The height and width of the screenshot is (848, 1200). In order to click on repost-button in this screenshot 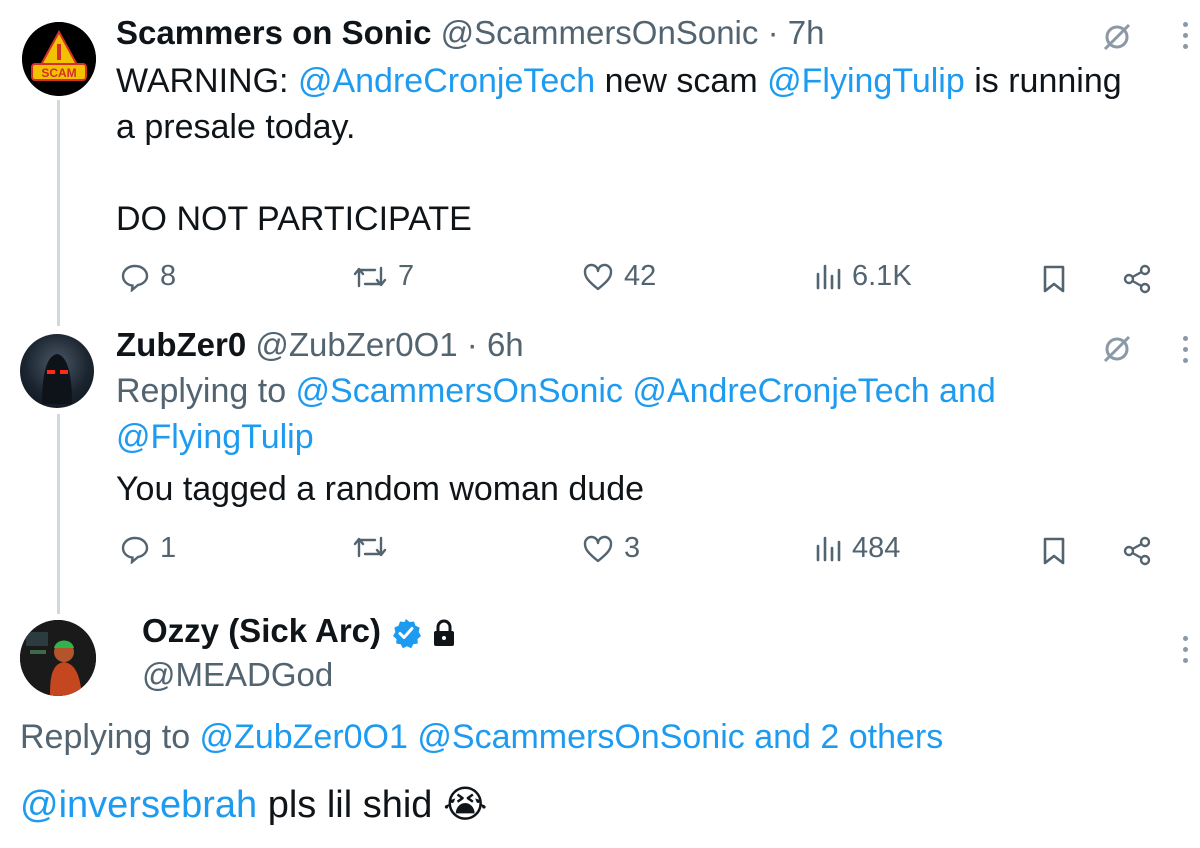, I will do `click(375, 547)`.